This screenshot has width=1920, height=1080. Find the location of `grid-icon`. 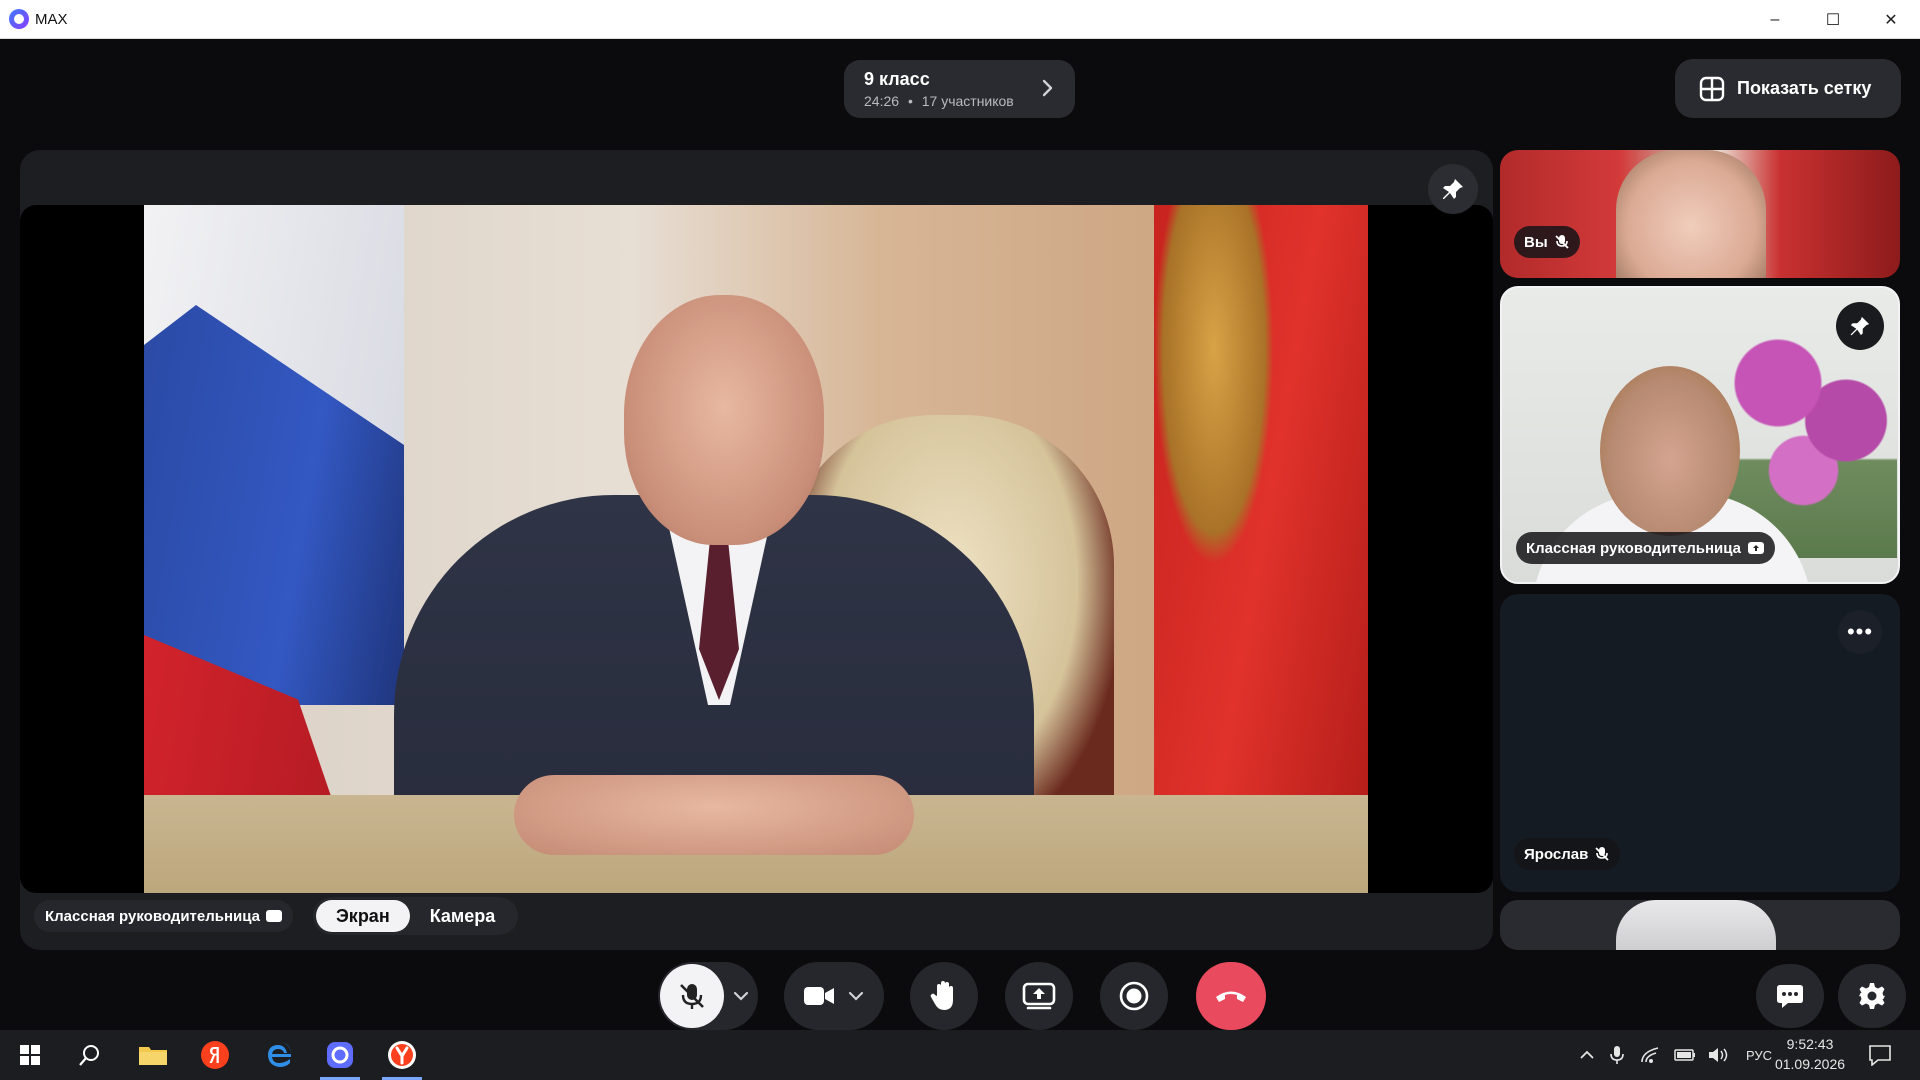

grid-icon is located at coordinates (1712, 88).